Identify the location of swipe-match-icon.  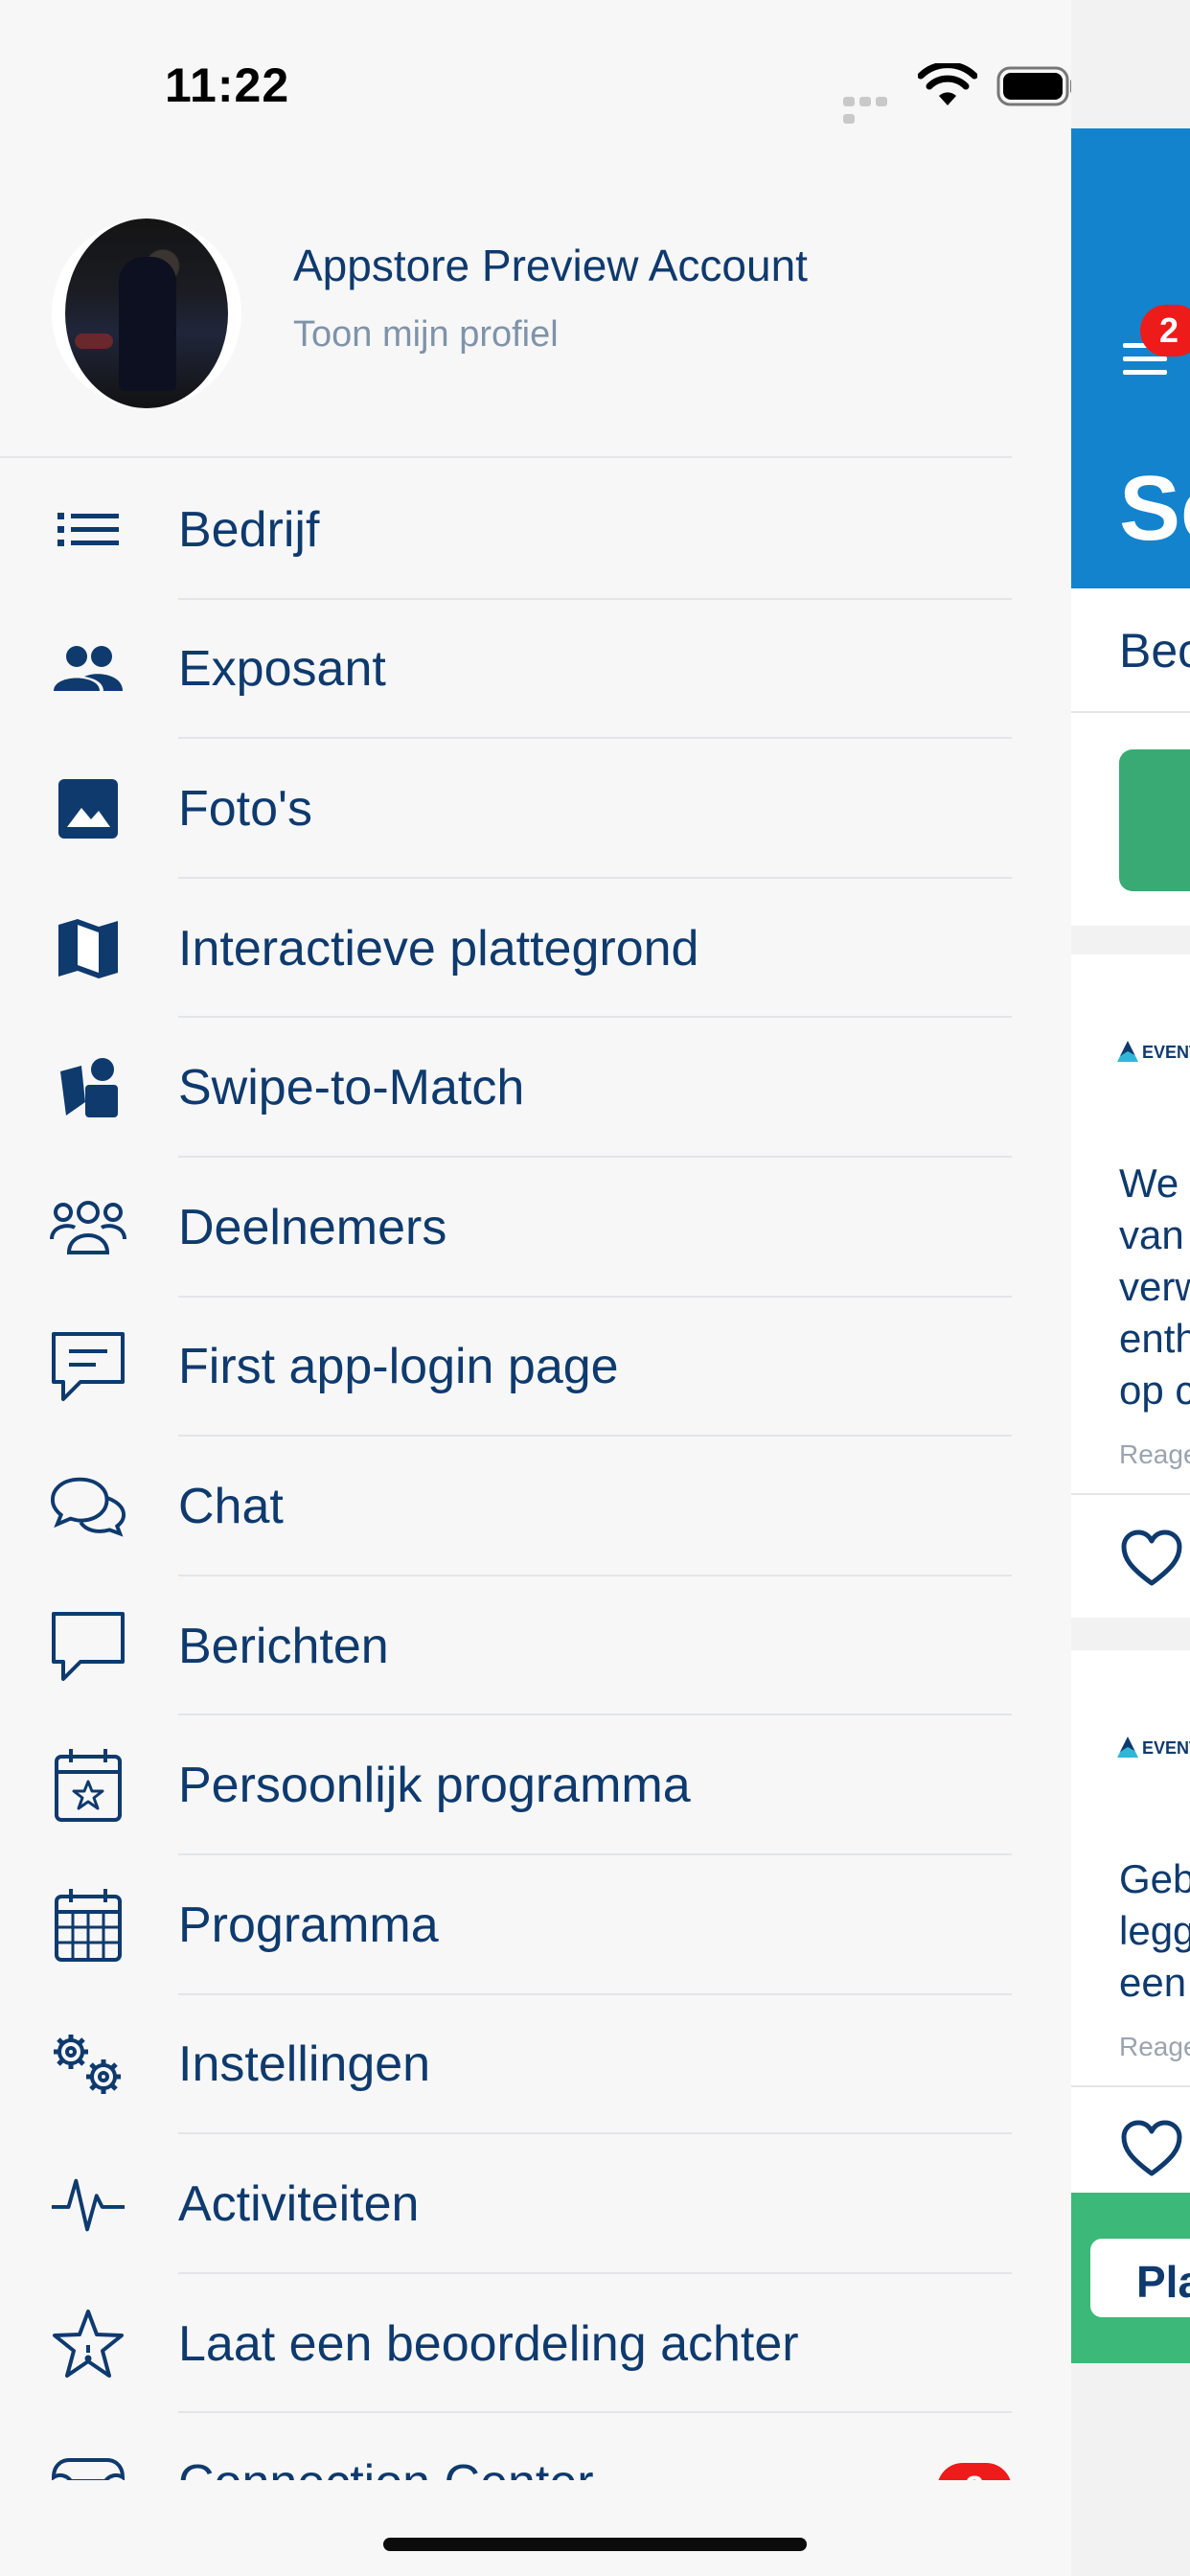
(88, 1087).